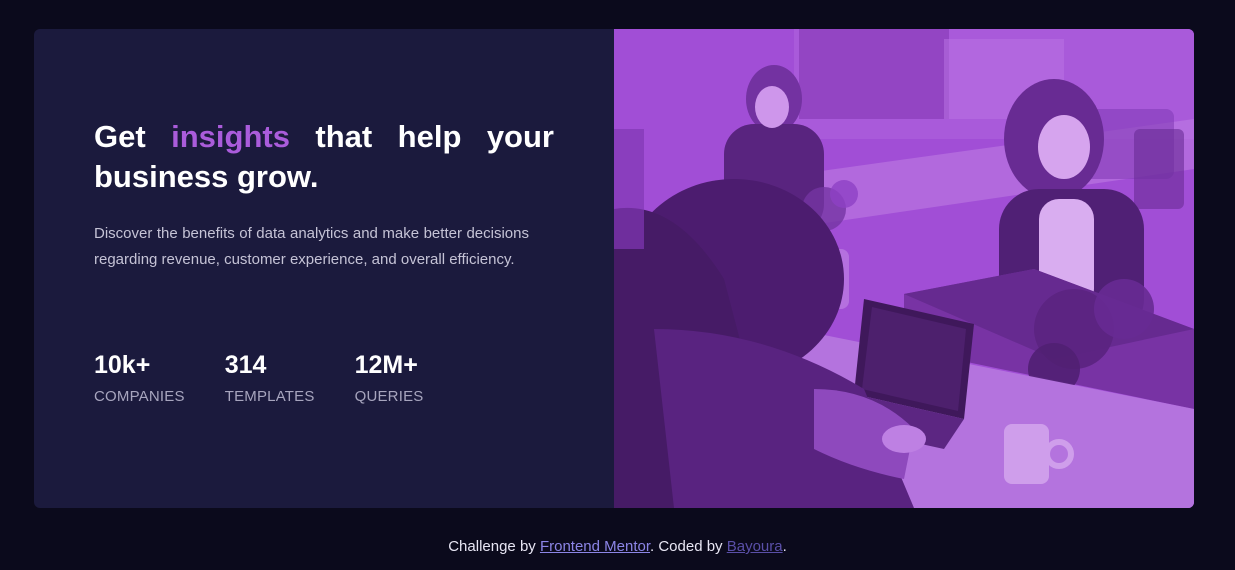 The height and width of the screenshot is (570, 1235). Describe the element at coordinates (755, 546) in the screenshot. I see `author-link: Bayoura` at that location.